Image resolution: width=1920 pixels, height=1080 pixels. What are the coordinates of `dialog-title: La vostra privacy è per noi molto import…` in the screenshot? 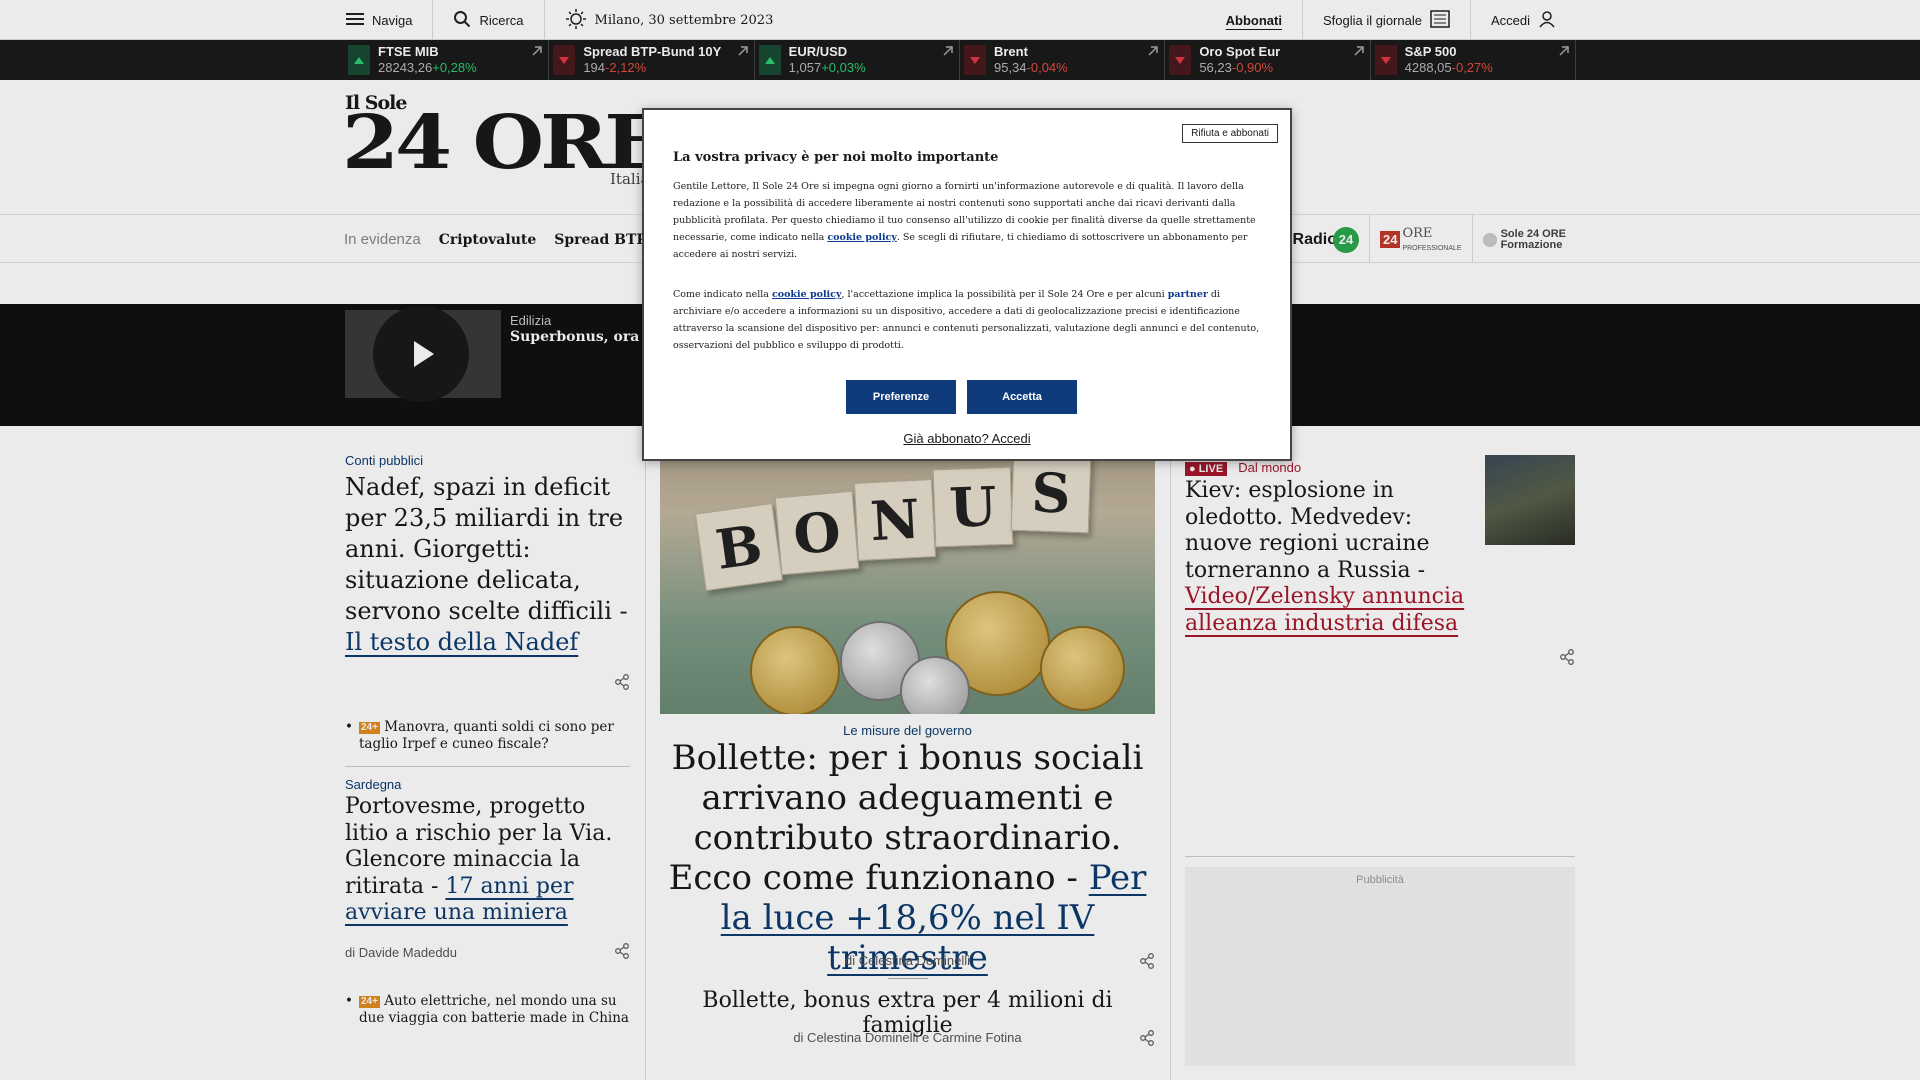 It's located at (836, 157).